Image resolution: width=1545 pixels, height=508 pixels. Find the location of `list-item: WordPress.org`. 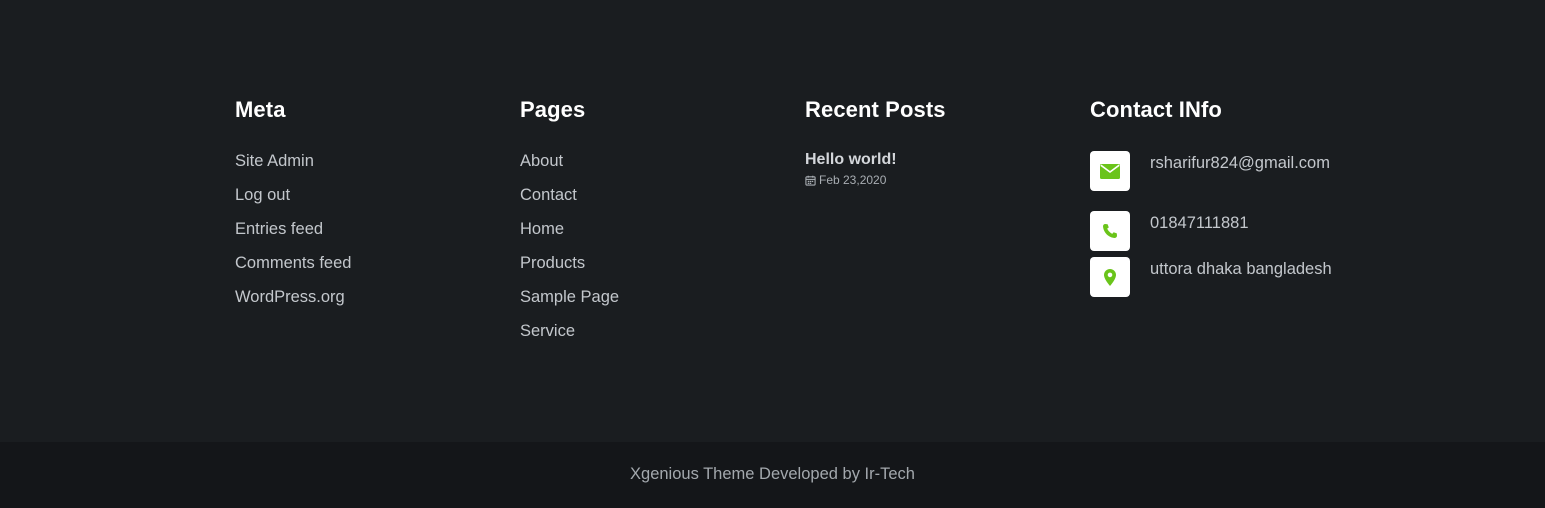

list-item: WordPress.org is located at coordinates (365, 303).